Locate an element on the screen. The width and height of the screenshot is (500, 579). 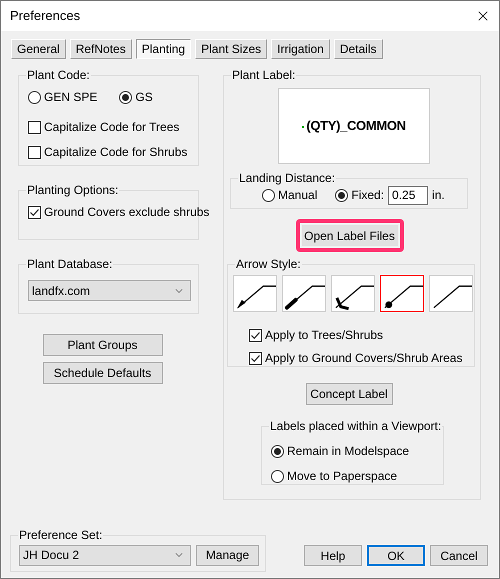
checkbox-label: Ground Covers exclude shrubs is located at coordinates (127, 212).